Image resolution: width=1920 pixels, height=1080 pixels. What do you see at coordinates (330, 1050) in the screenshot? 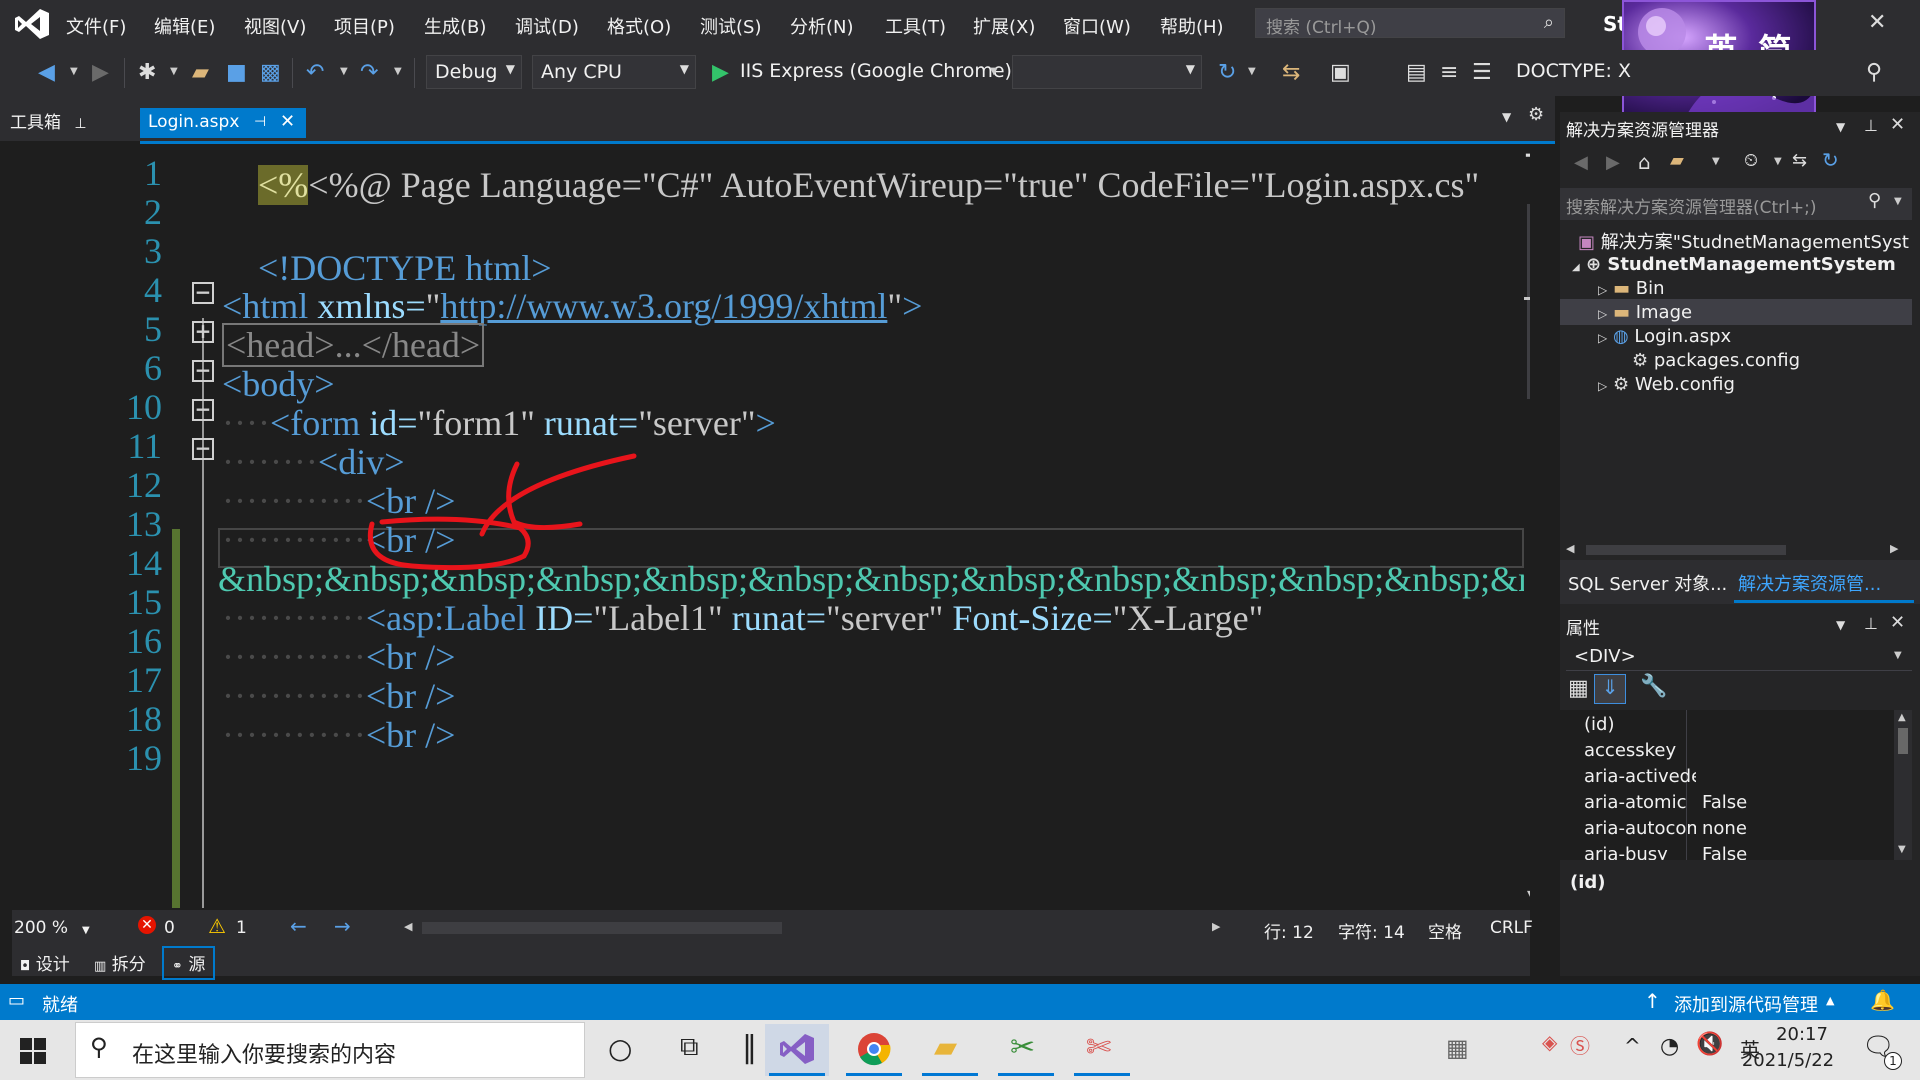
I see `taskbar-search-box: ⚲ 在这里输入你要搜索的内容` at bounding box center [330, 1050].